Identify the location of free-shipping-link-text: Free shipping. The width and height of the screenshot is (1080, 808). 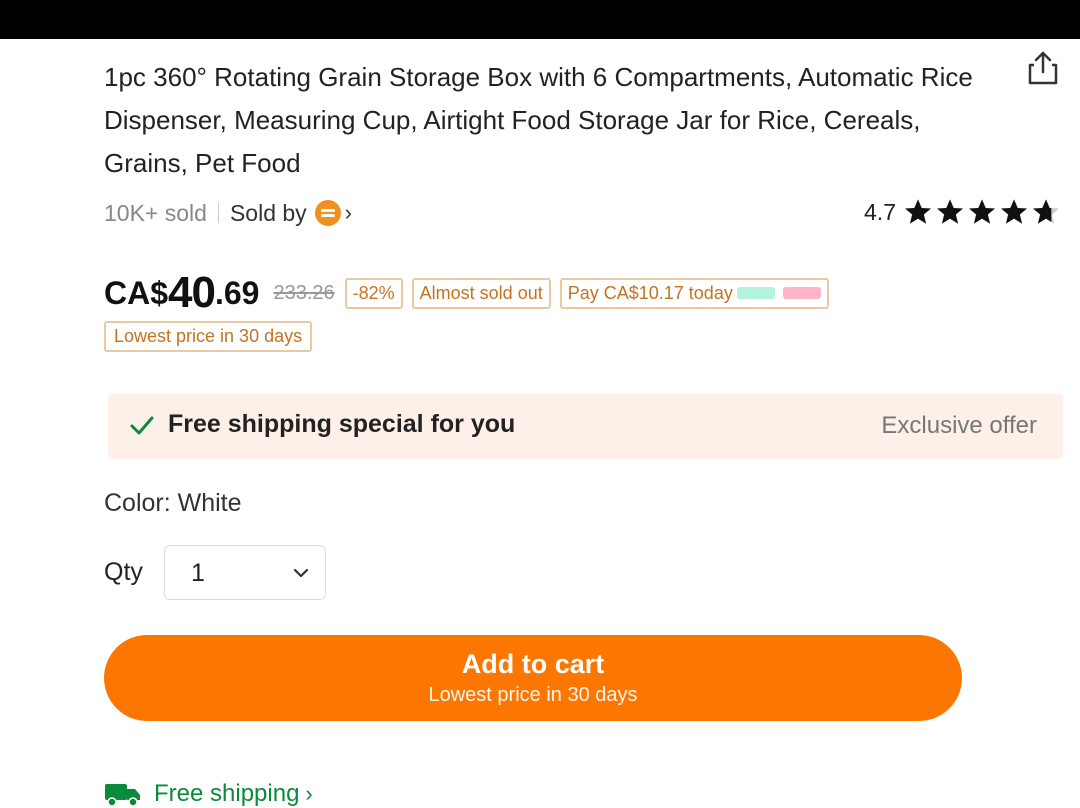
(227, 793).